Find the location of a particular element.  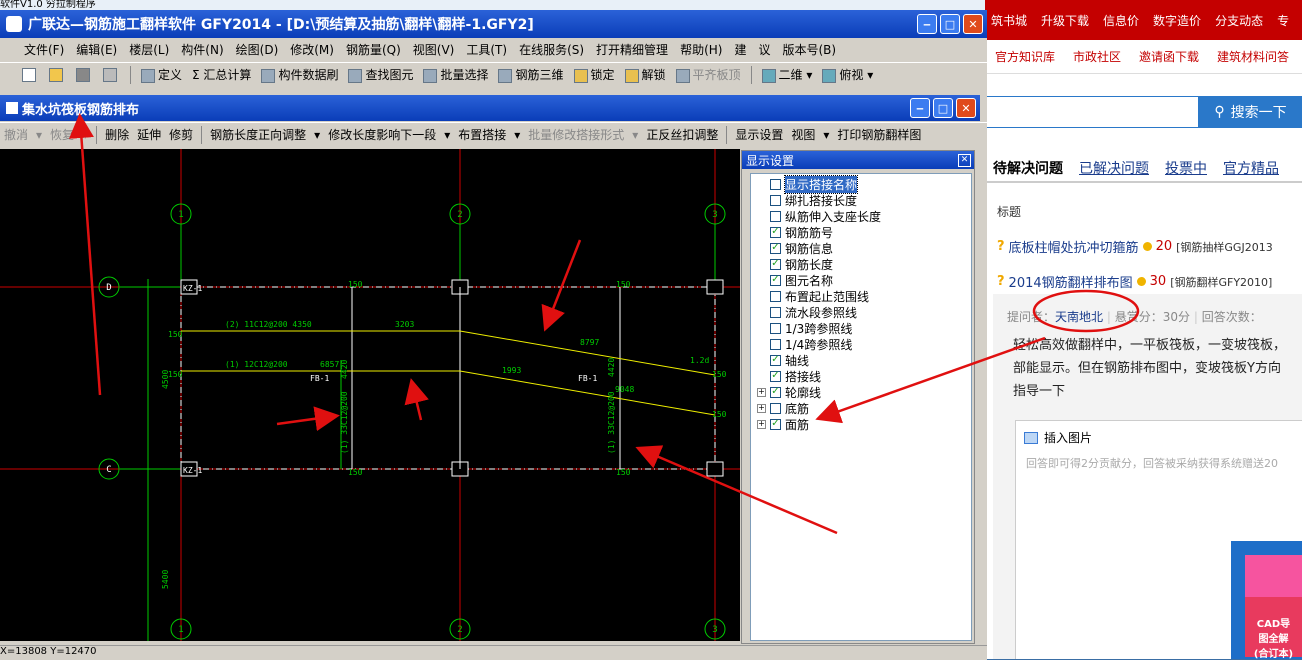

setting-item: 绑扎搭接长度 is located at coordinates (807, 200).